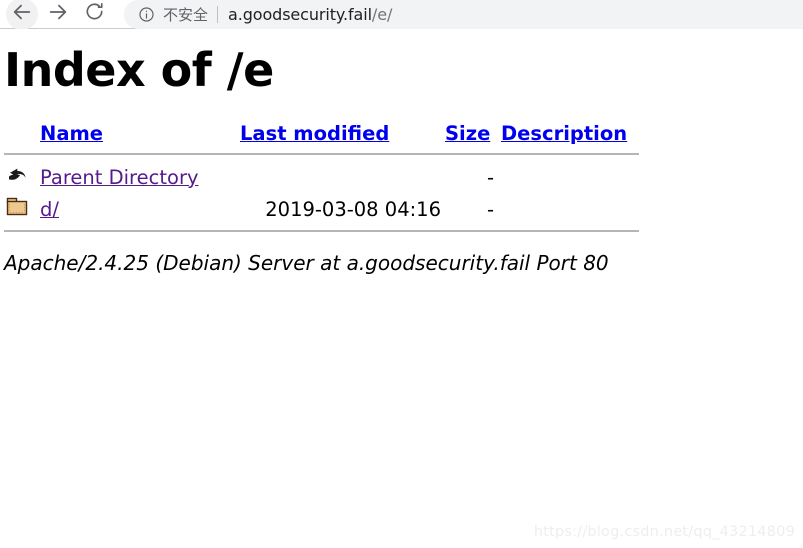  I want to click on watermark: https://blog.csdn.net/qq_43214809, so click(664, 532).